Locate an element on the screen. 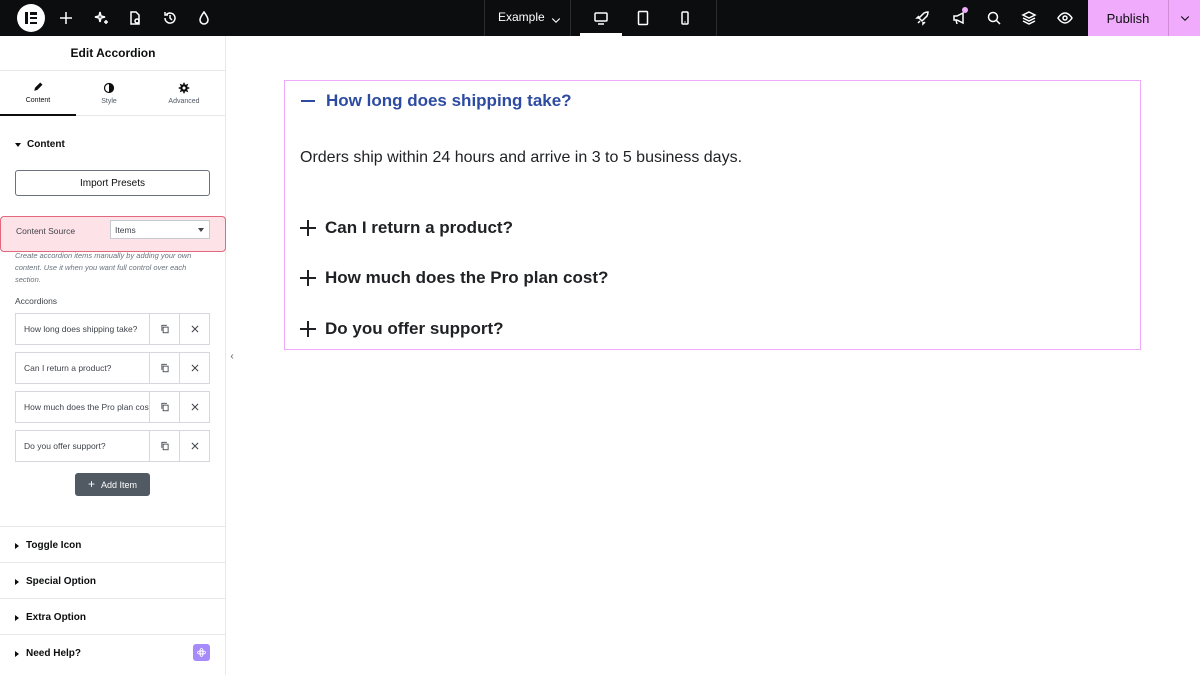 The width and height of the screenshot is (1200, 675). section-extra-option: Extra Option is located at coordinates (113, 616).